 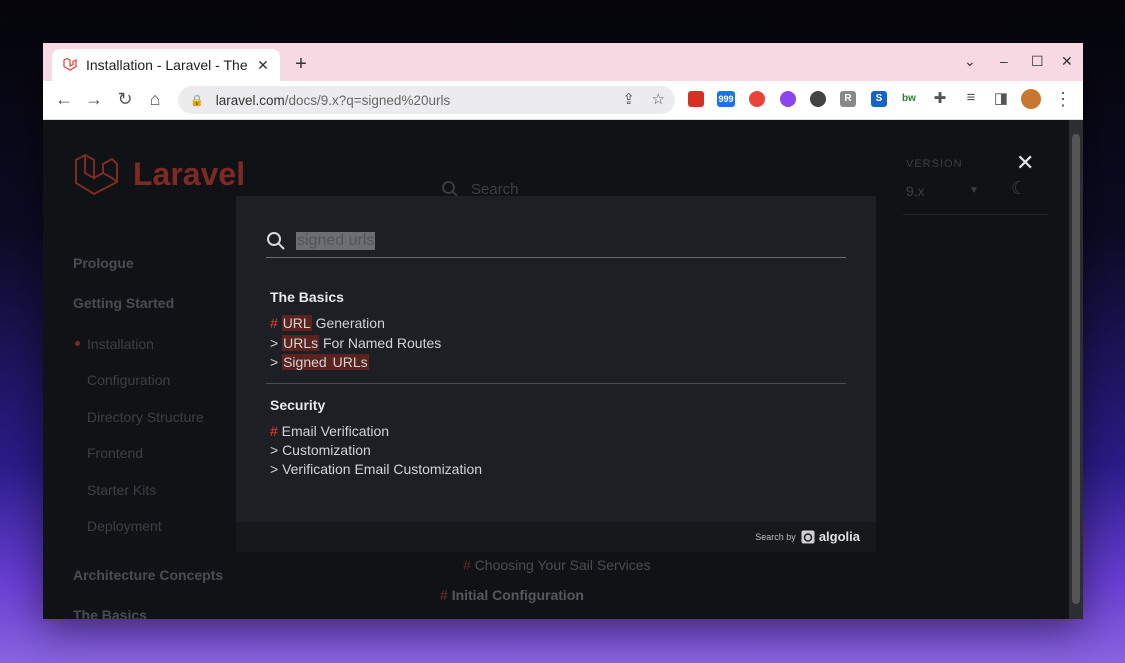 I want to click on result-group-title-the-basics: The Basics, so click(x=307, y=297).